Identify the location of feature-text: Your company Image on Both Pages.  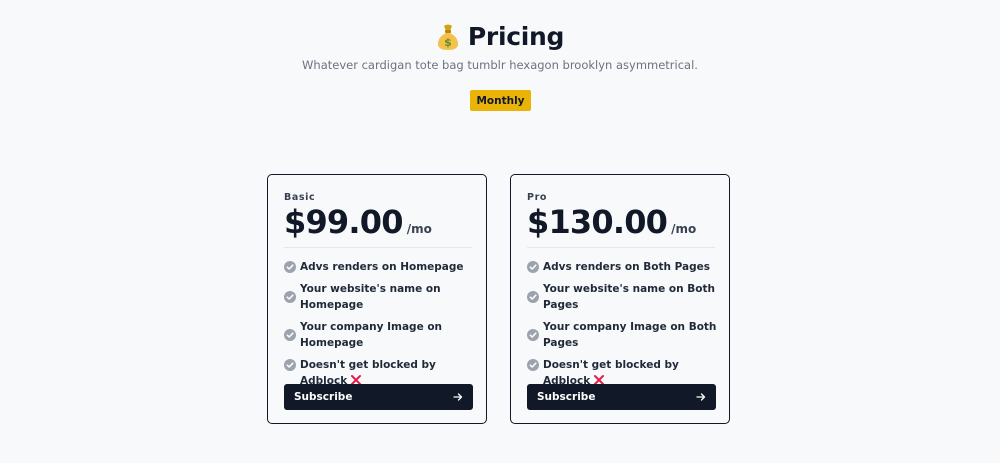
(630, 335).